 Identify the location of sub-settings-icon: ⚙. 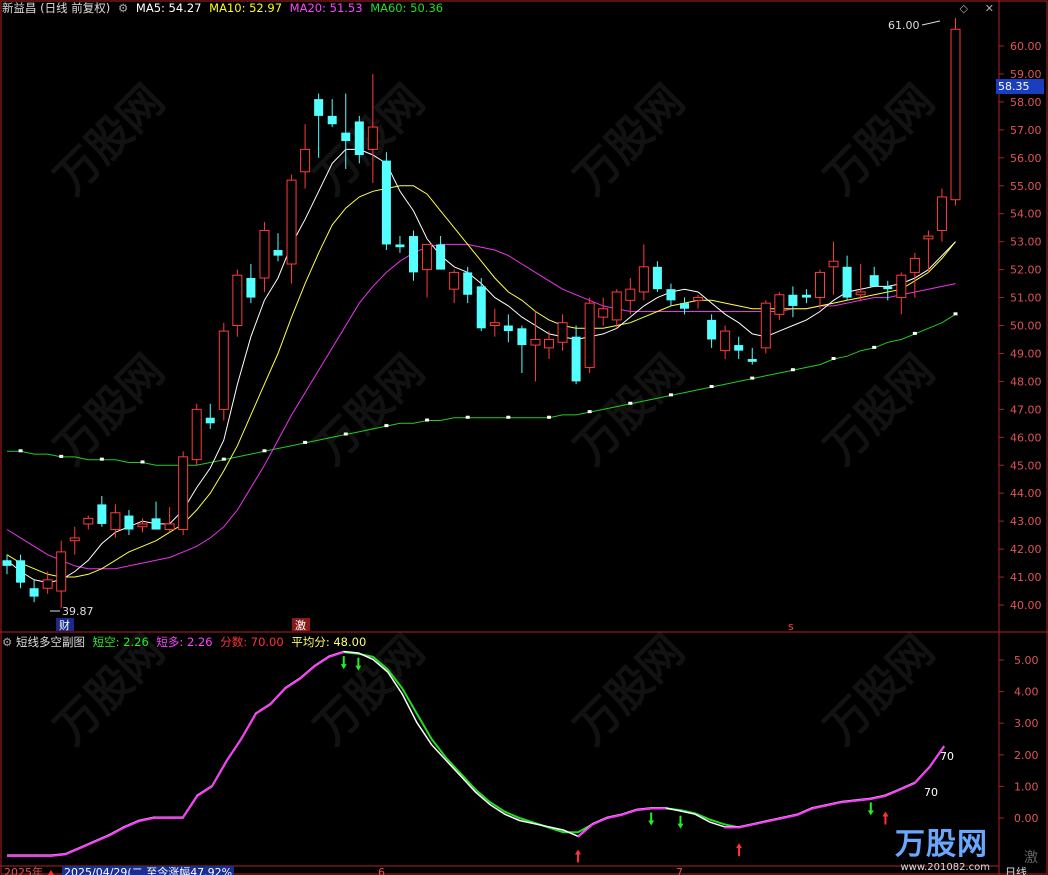
(7, 642).